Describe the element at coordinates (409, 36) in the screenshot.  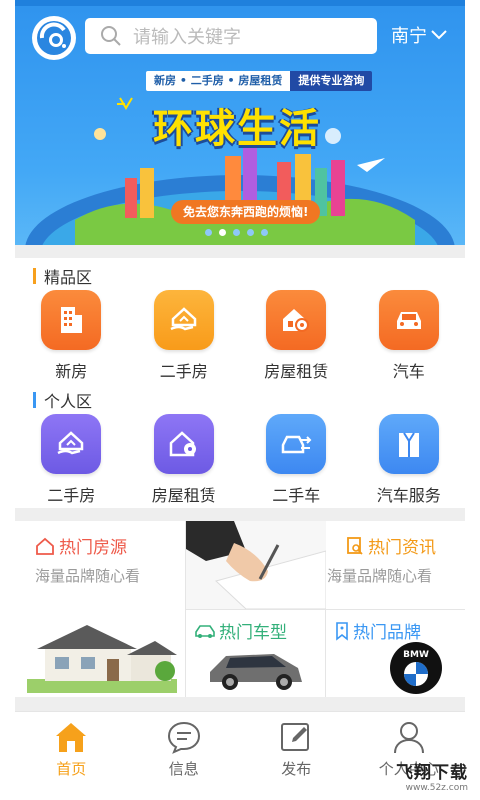
I see `city-label: 南宁` at that location.